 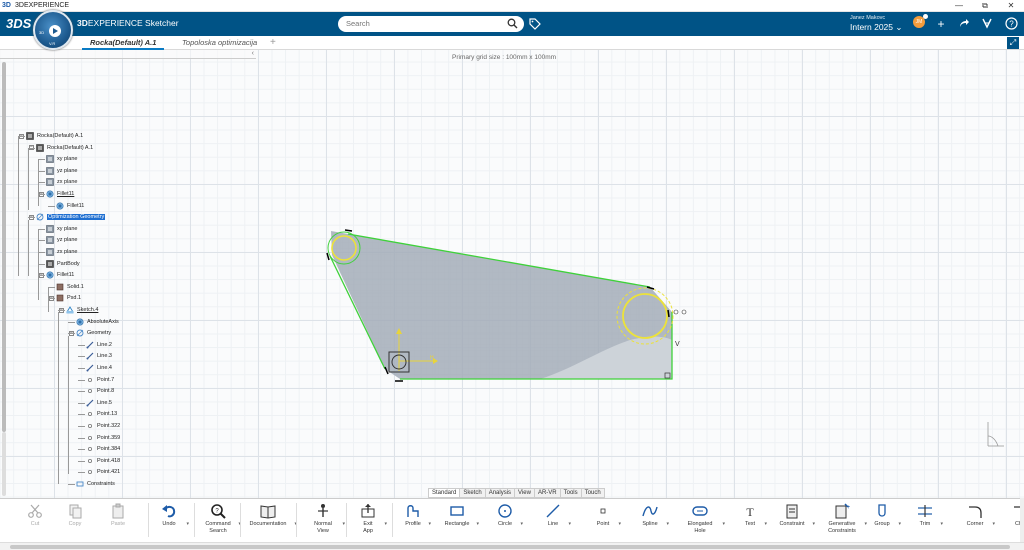 I want to click on help-icon: ?, so click(x=1011, y=24).